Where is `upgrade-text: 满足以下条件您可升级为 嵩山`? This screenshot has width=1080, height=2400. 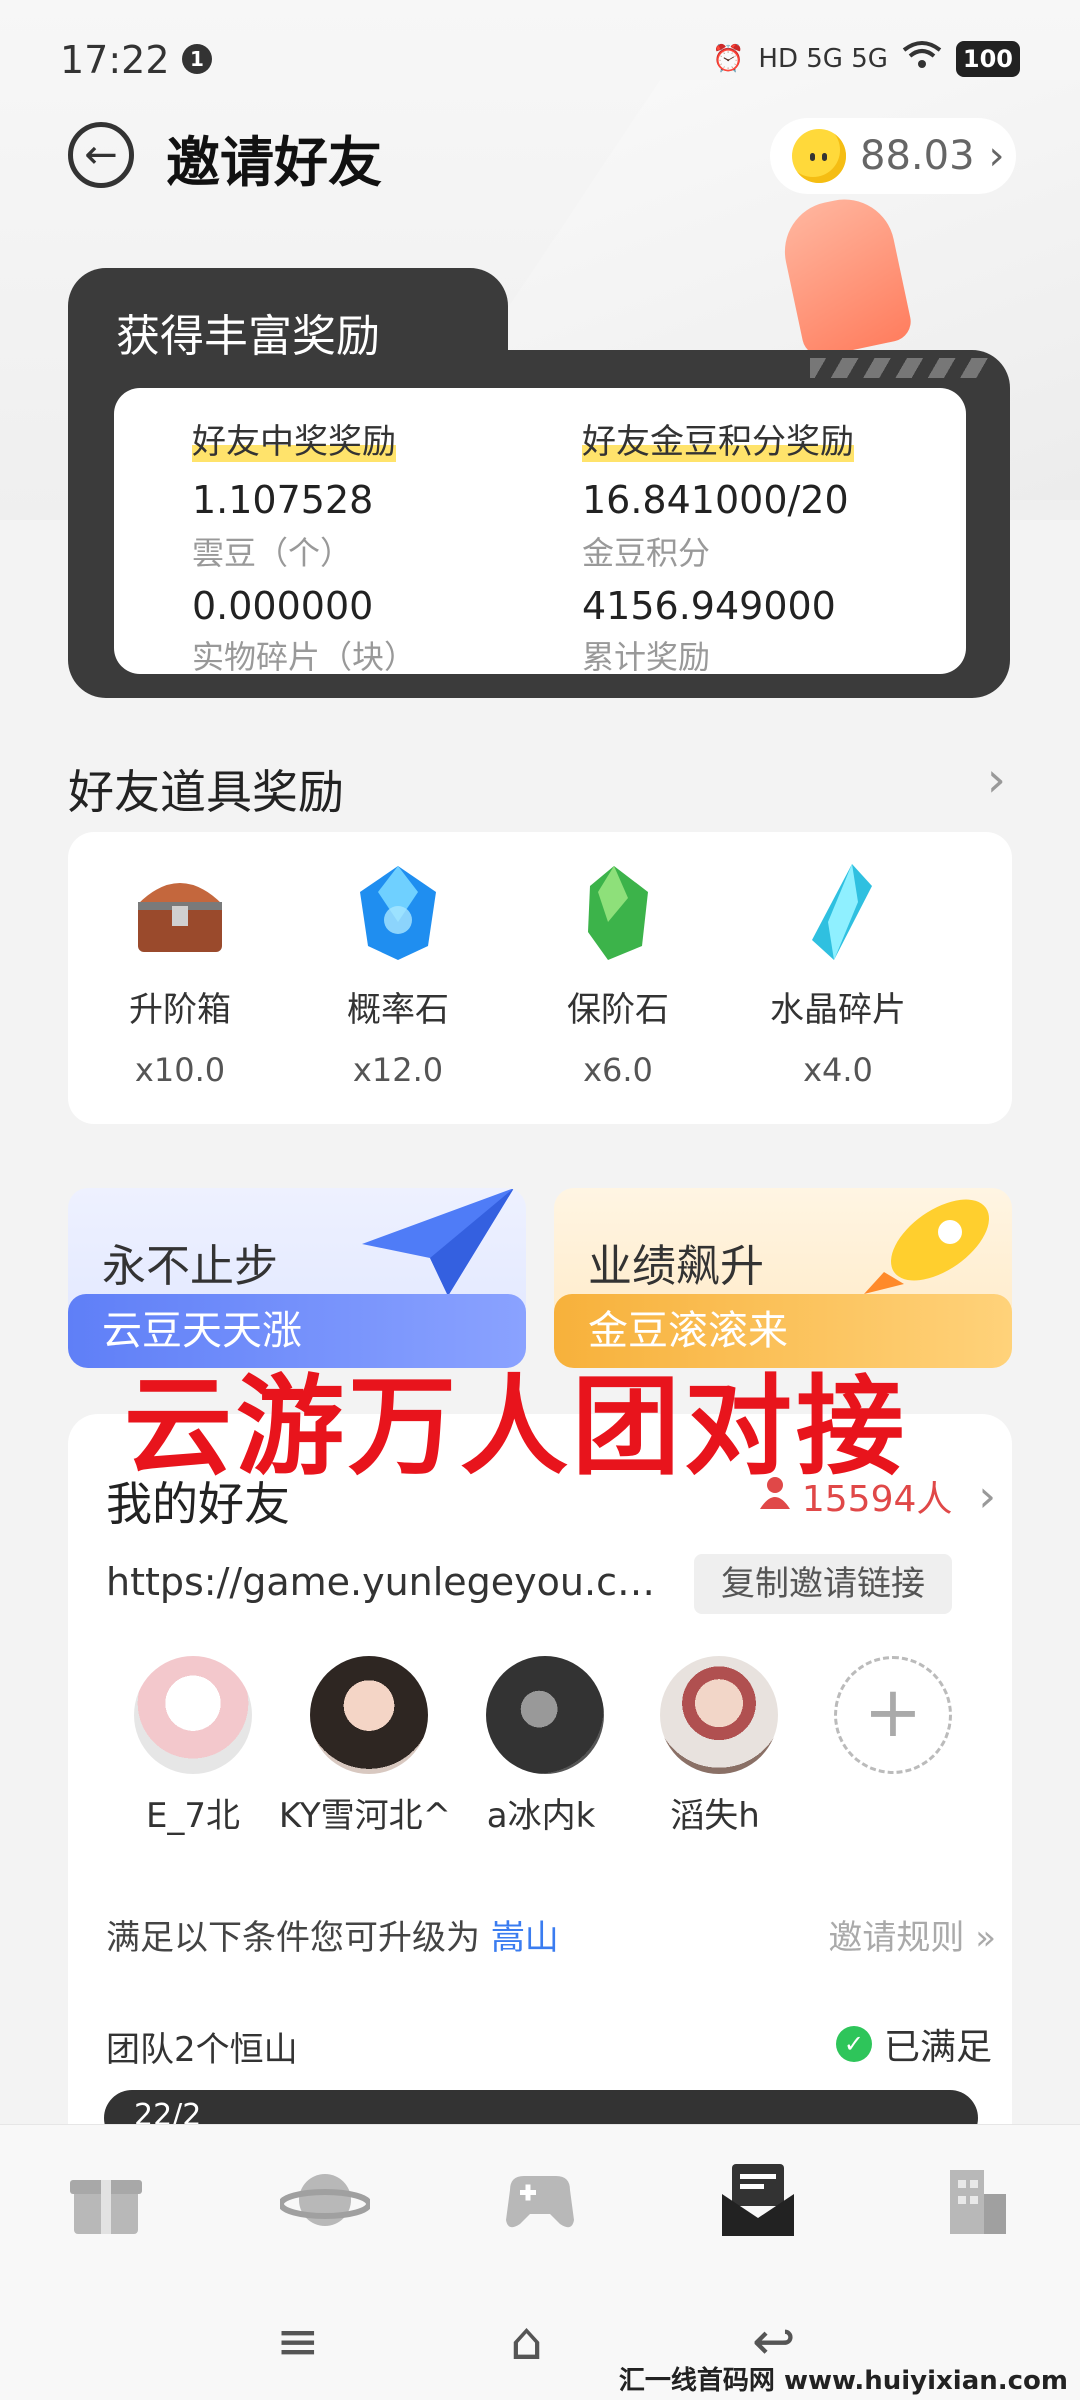
upgrade-text: 满足以下条件您可升级为 嵩山 is located at coordinates (332, 1934).